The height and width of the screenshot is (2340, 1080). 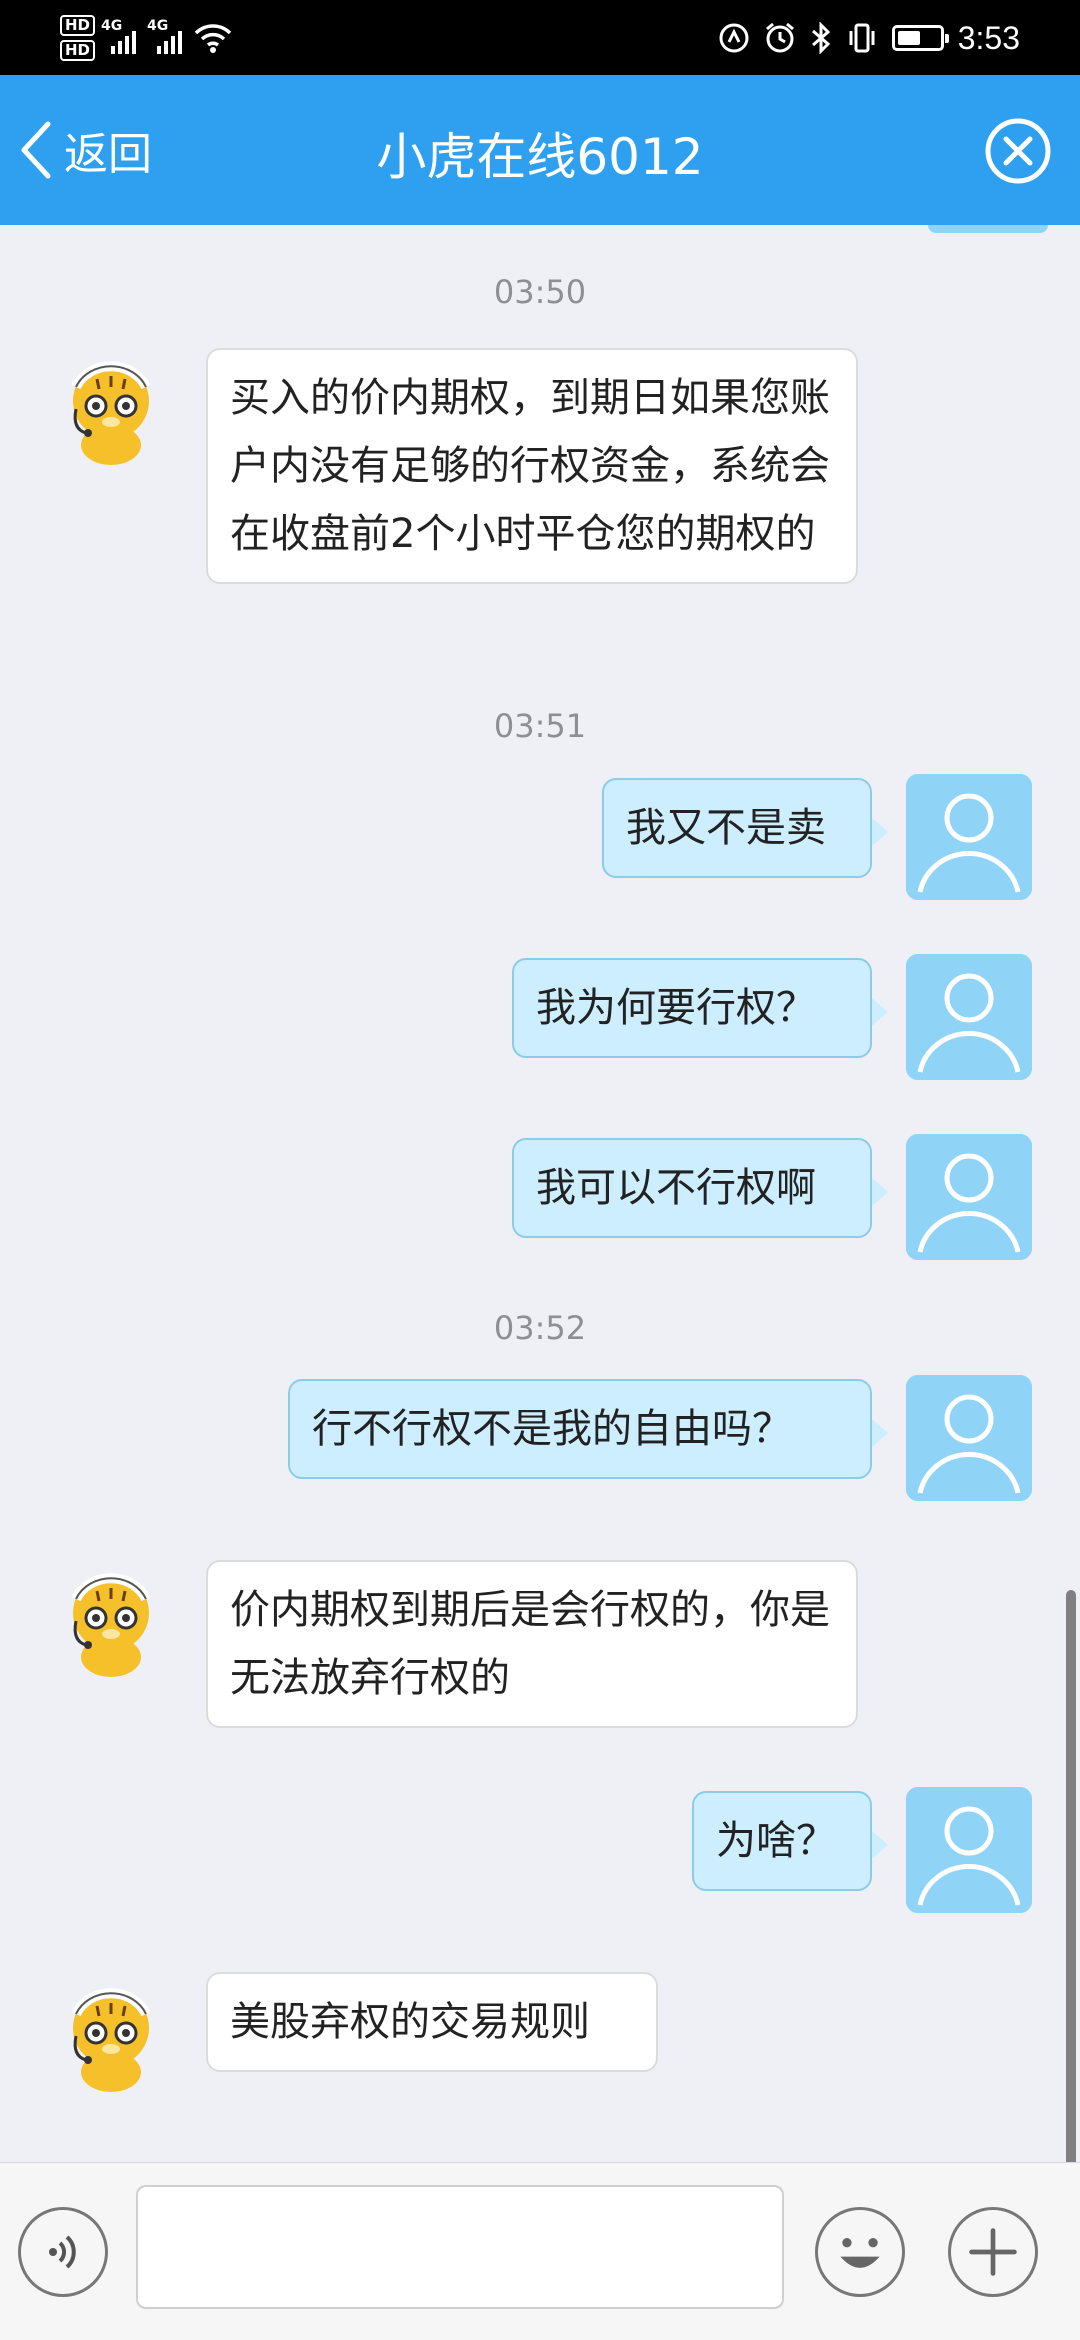 What do you see at coordinates (78, 50) in the screenshot?
I see `hd-badge-2: HD` at bounding box center [78, 50].